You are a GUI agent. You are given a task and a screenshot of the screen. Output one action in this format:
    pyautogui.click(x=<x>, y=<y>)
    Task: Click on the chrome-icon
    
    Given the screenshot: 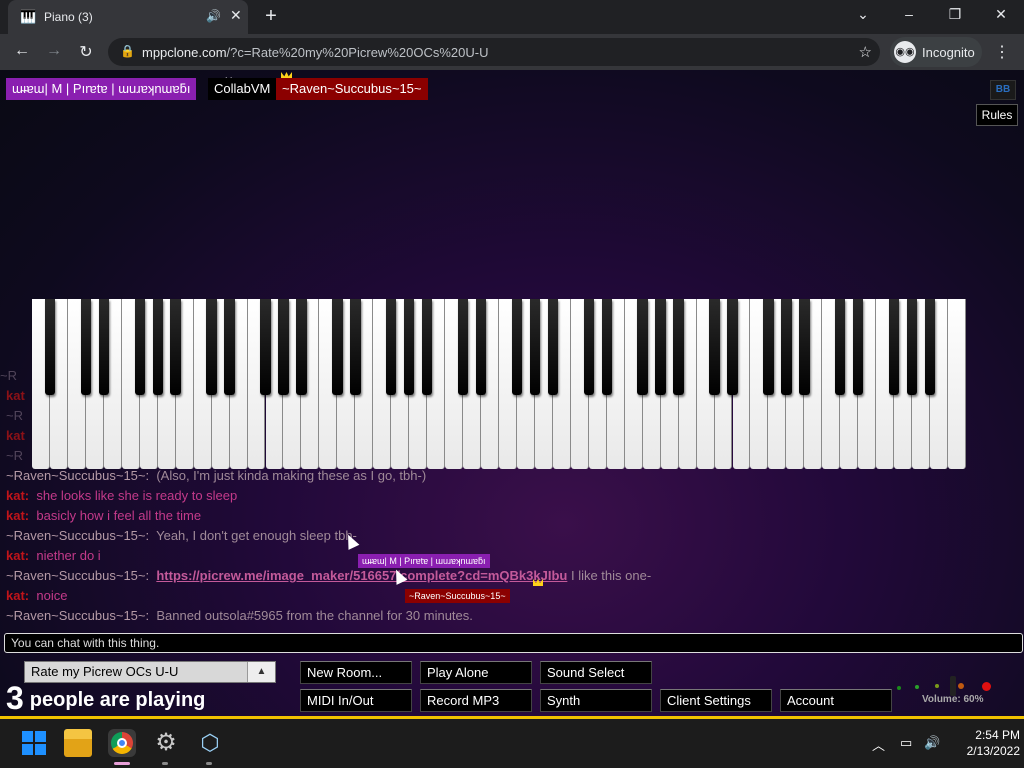 What is the action you would take?
    pyautogui.click(x=122, y=743)
    